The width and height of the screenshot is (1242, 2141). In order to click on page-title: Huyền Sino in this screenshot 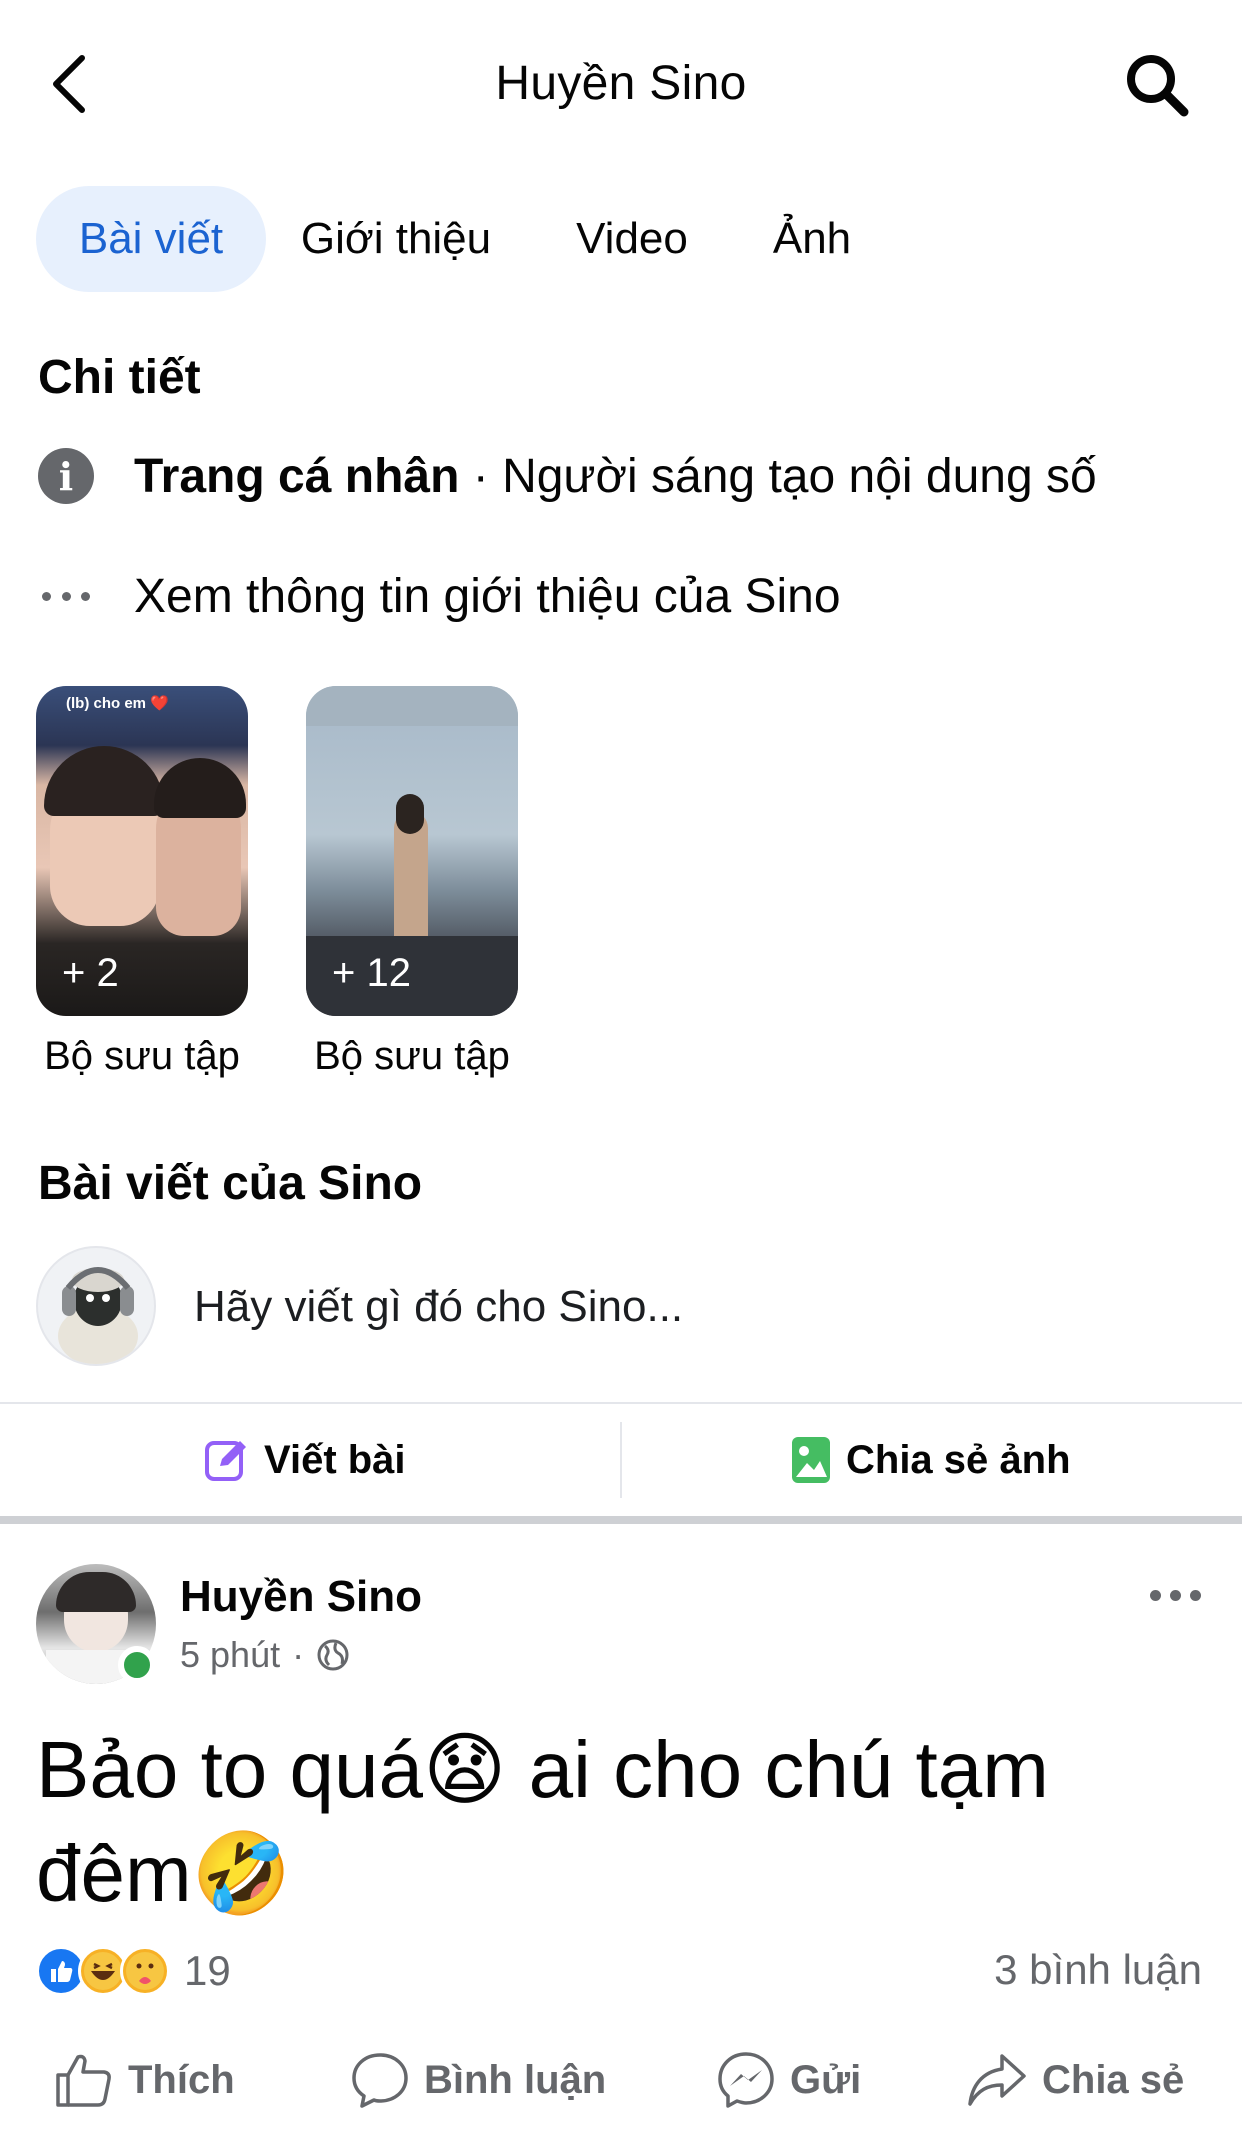, I will do `click(621, 83)`.